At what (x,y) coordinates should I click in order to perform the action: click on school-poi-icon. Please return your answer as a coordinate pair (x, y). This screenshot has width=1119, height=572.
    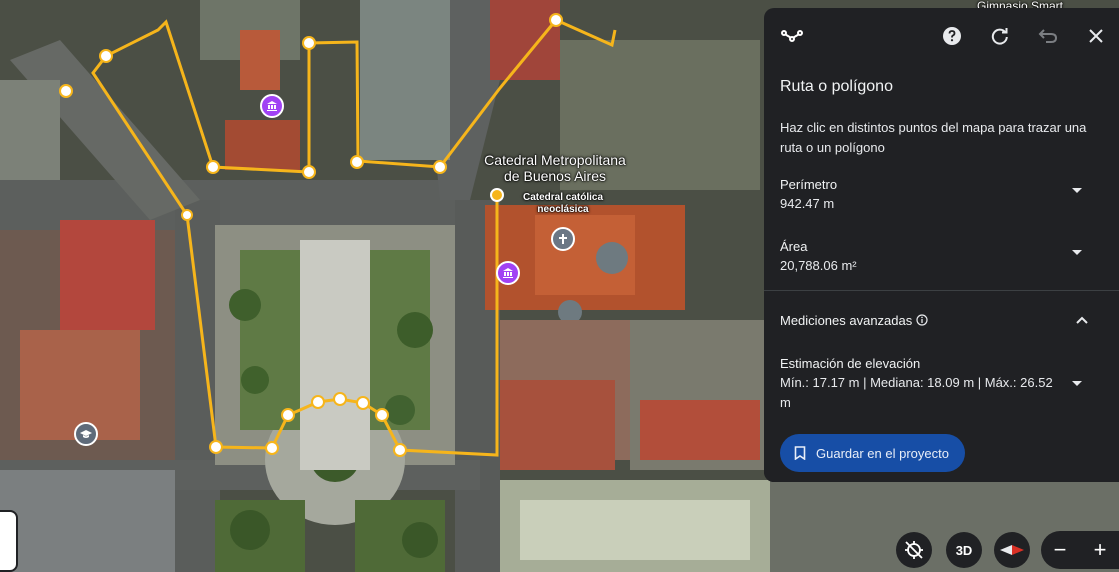
    Looking at the image, I should click on (86, 434).